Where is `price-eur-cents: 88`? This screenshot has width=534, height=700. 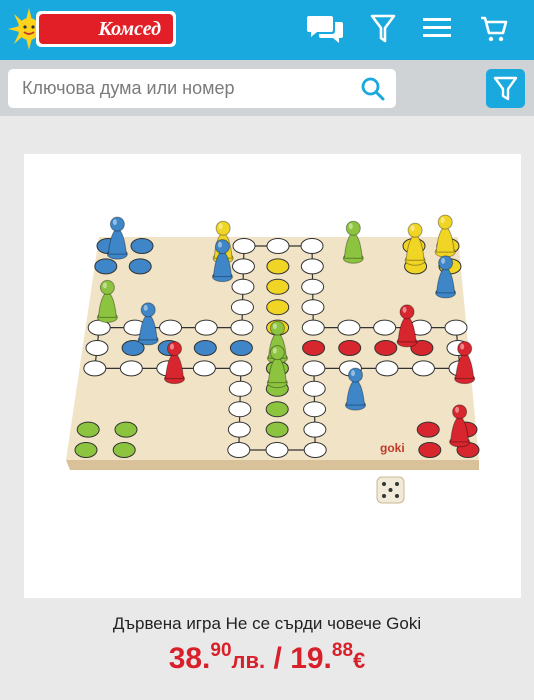
price-eur-cents: 88 is located at coordinates (342, 650).